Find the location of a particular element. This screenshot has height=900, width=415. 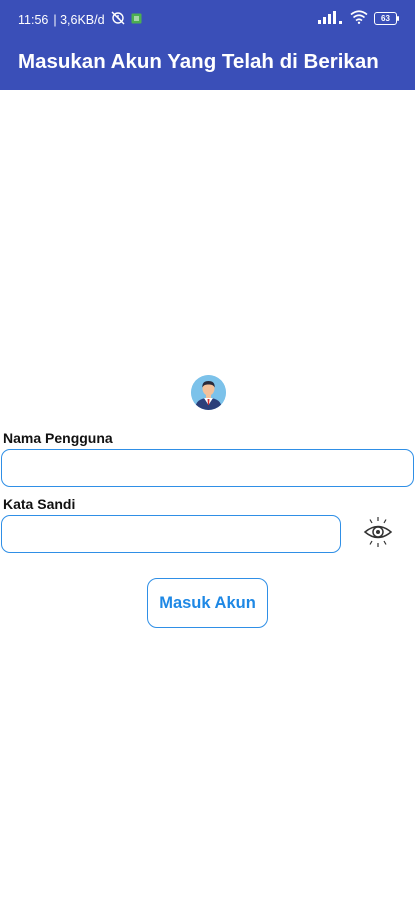

username-label: Nama Pengguna is located at coordinates (58, 438).